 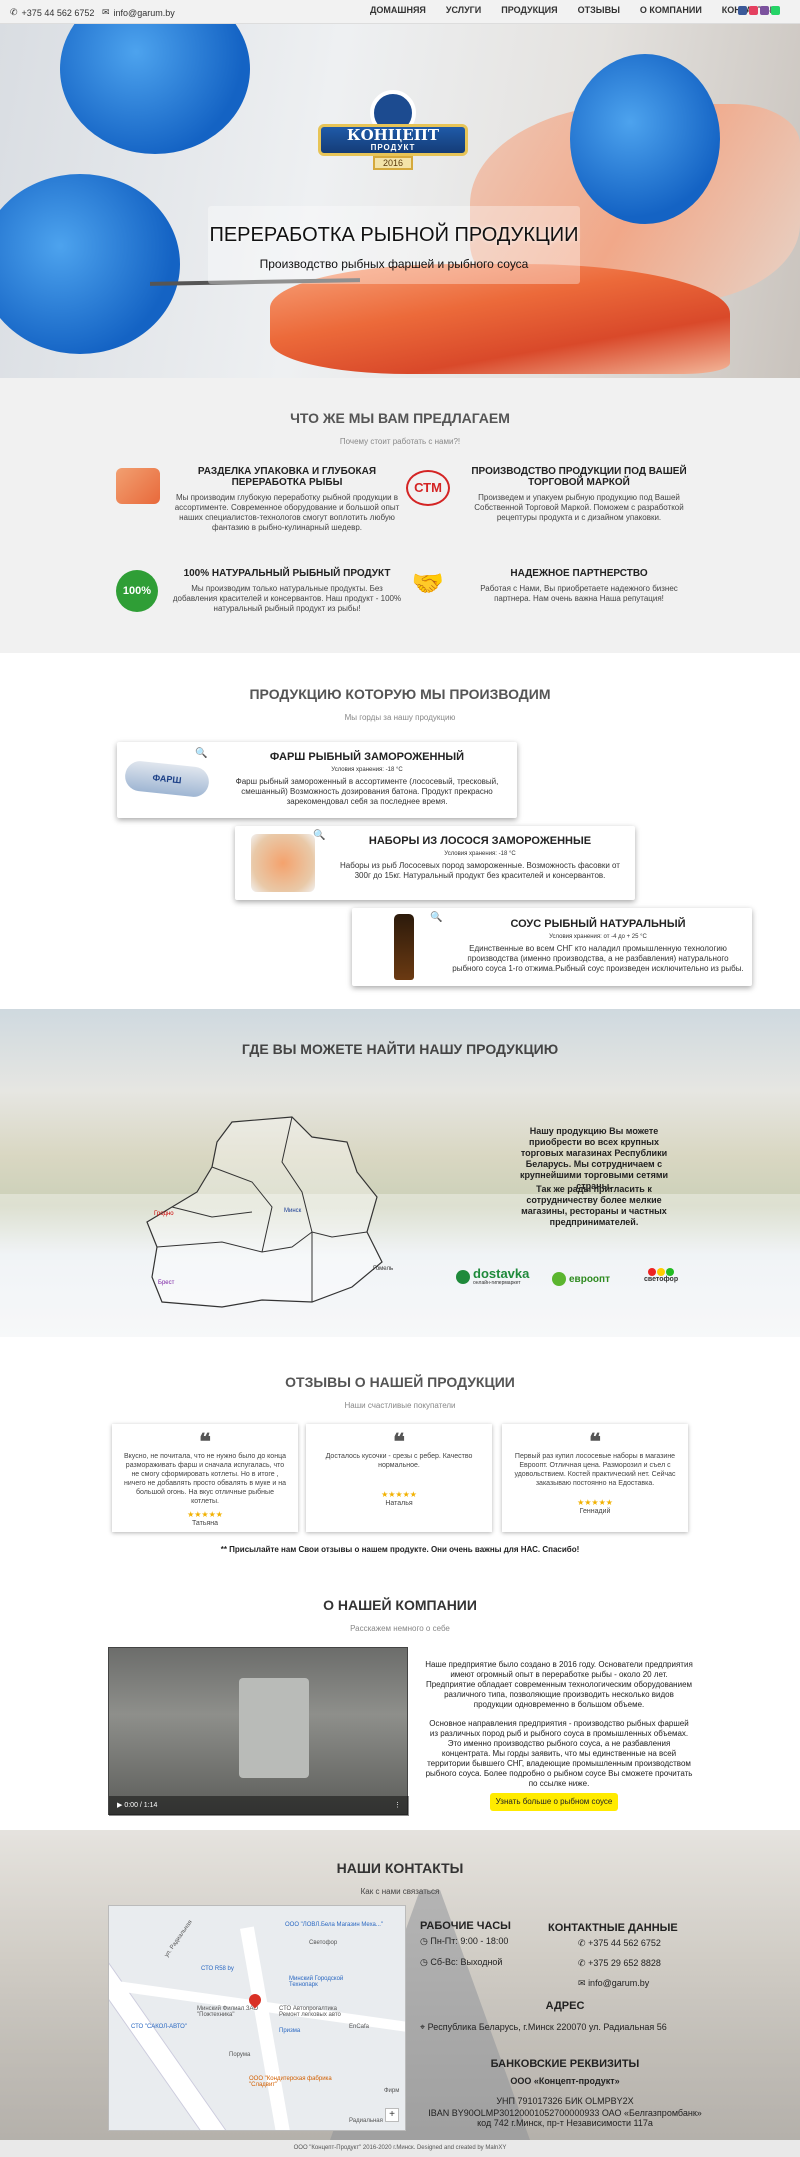 What do you see at coordinates (753, 10) in the screenshot?
I see `instagram-icon` at bounding box center [753, 10].